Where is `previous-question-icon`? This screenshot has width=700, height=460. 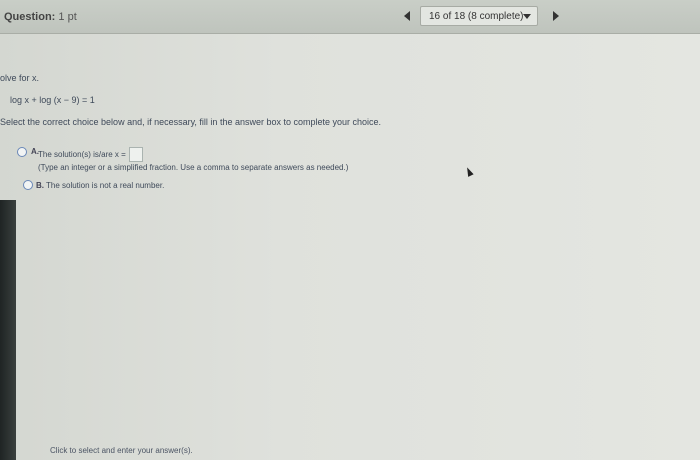 previous-question-icon is located at coordinates (407, 16).